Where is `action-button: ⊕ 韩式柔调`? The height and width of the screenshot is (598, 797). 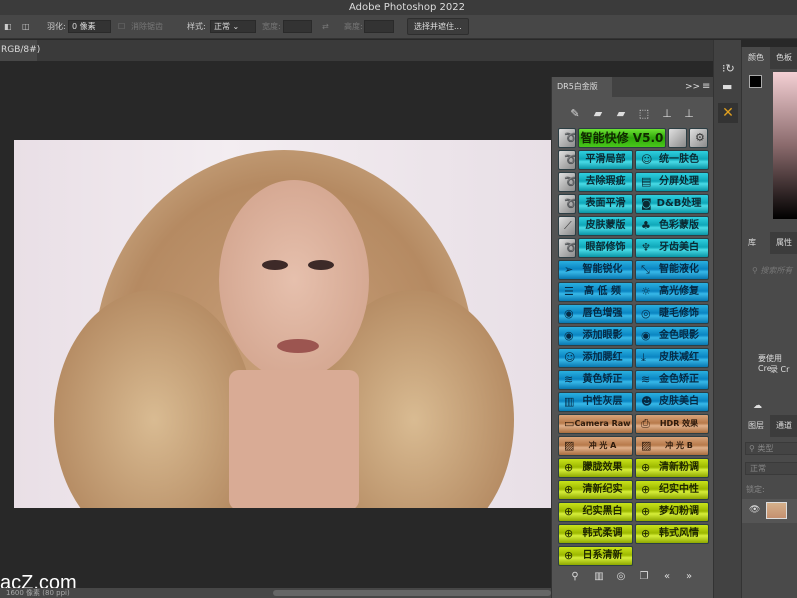
action-button: ⊕ 韩式柔调 is located at coordinates (595, 534).